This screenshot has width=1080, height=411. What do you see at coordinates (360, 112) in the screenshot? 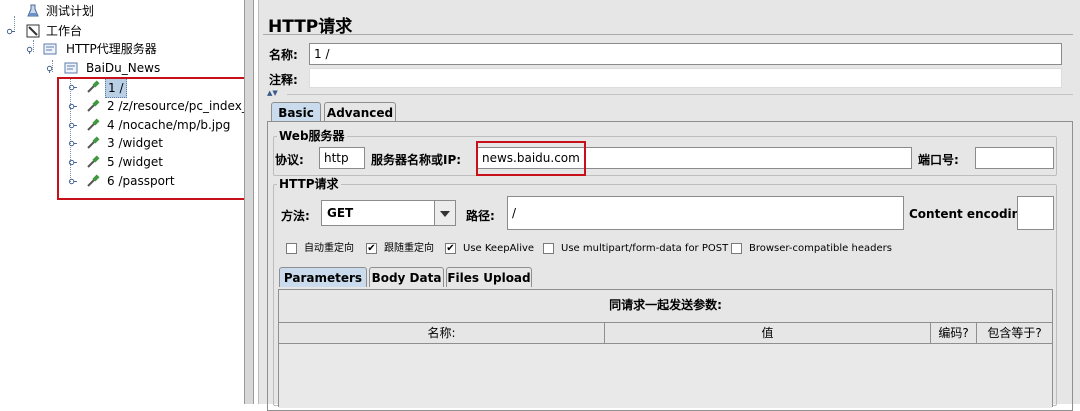
I see `tab-advanced: Advanced` at bounding box center [360, 112].